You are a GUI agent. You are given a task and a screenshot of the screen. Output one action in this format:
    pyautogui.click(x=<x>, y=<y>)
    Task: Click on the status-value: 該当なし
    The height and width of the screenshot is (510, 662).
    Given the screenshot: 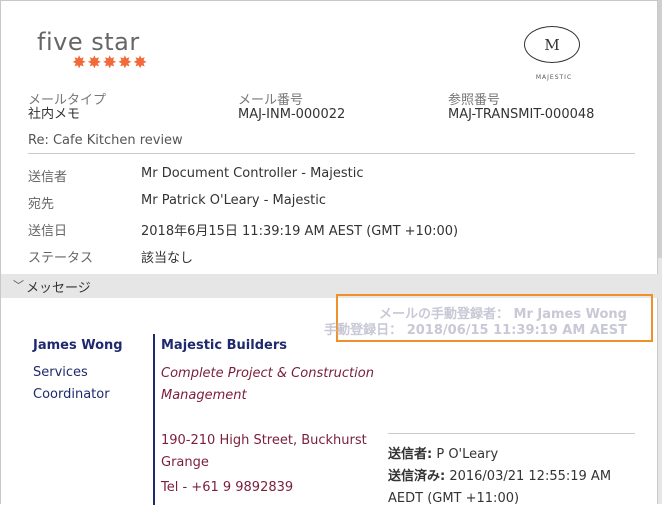 What is the action you would take?
    pyautogui.click(x=167, y=258)
    